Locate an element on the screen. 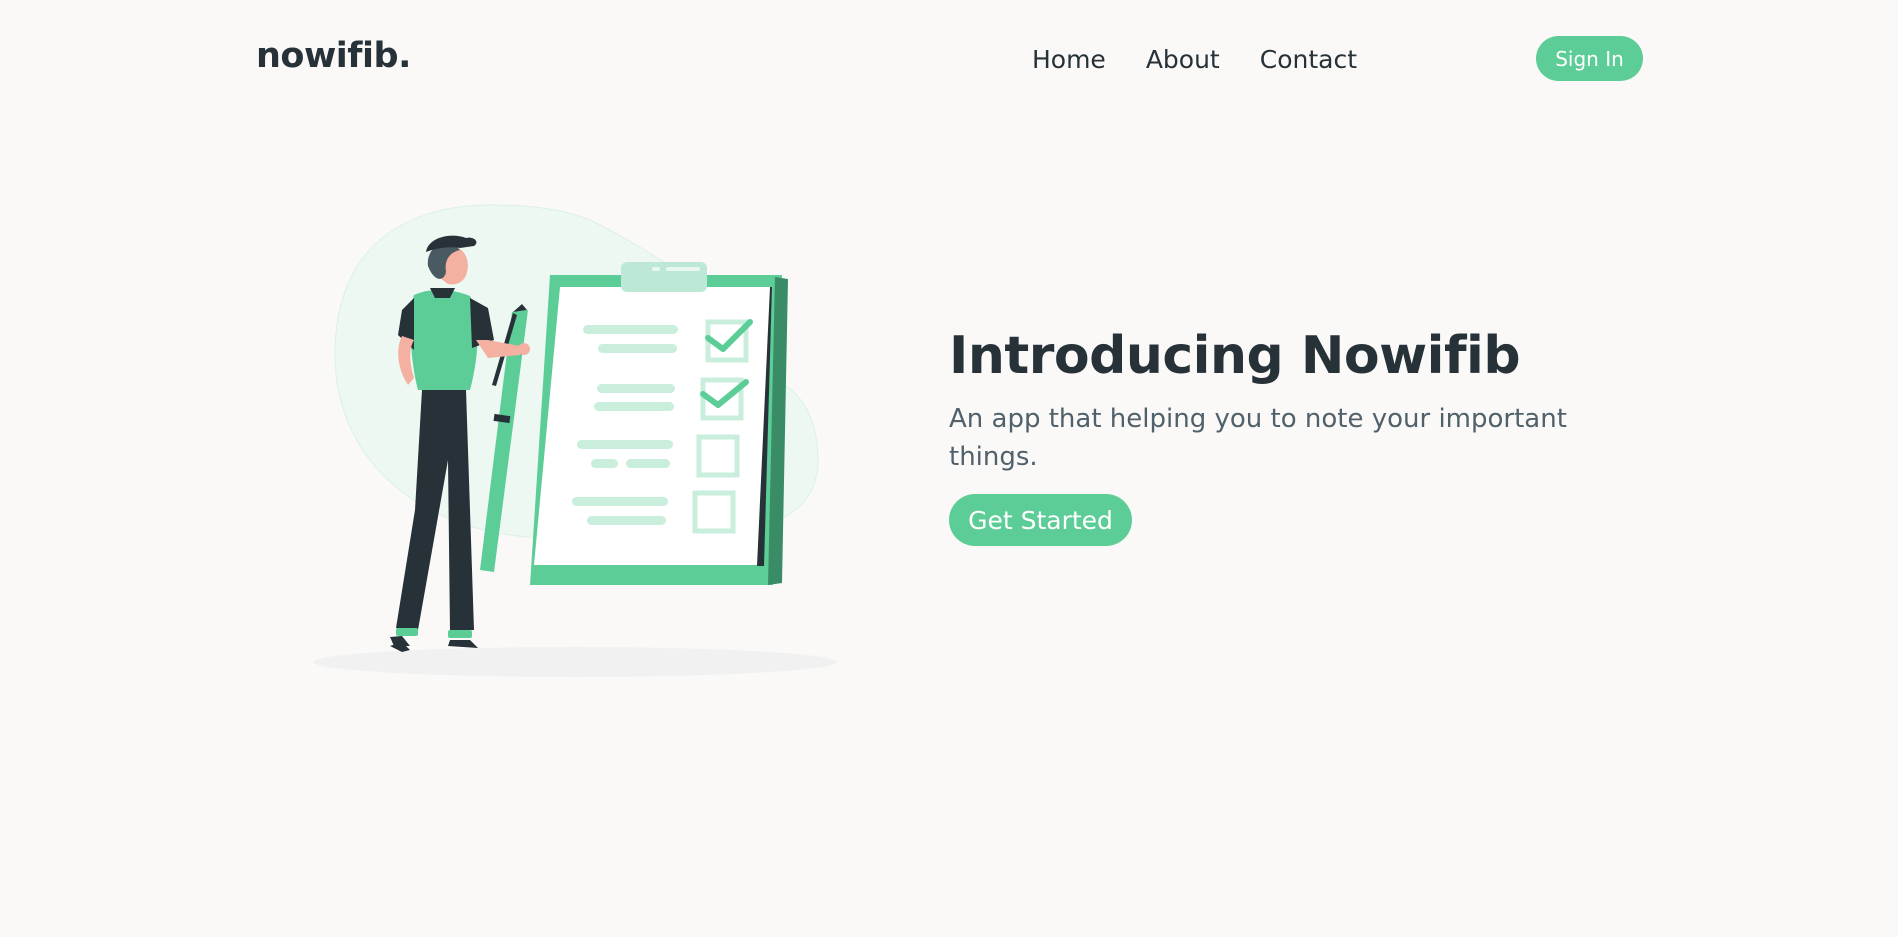 The image size is (1898, 937). get-started-button: Get Started is located at coordinates (1040, 520).